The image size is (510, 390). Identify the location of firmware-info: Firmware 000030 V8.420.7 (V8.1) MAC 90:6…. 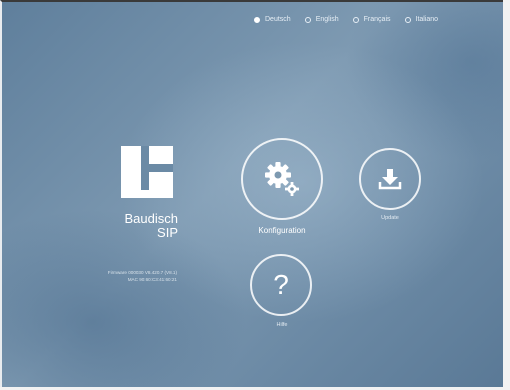
(120, 276).